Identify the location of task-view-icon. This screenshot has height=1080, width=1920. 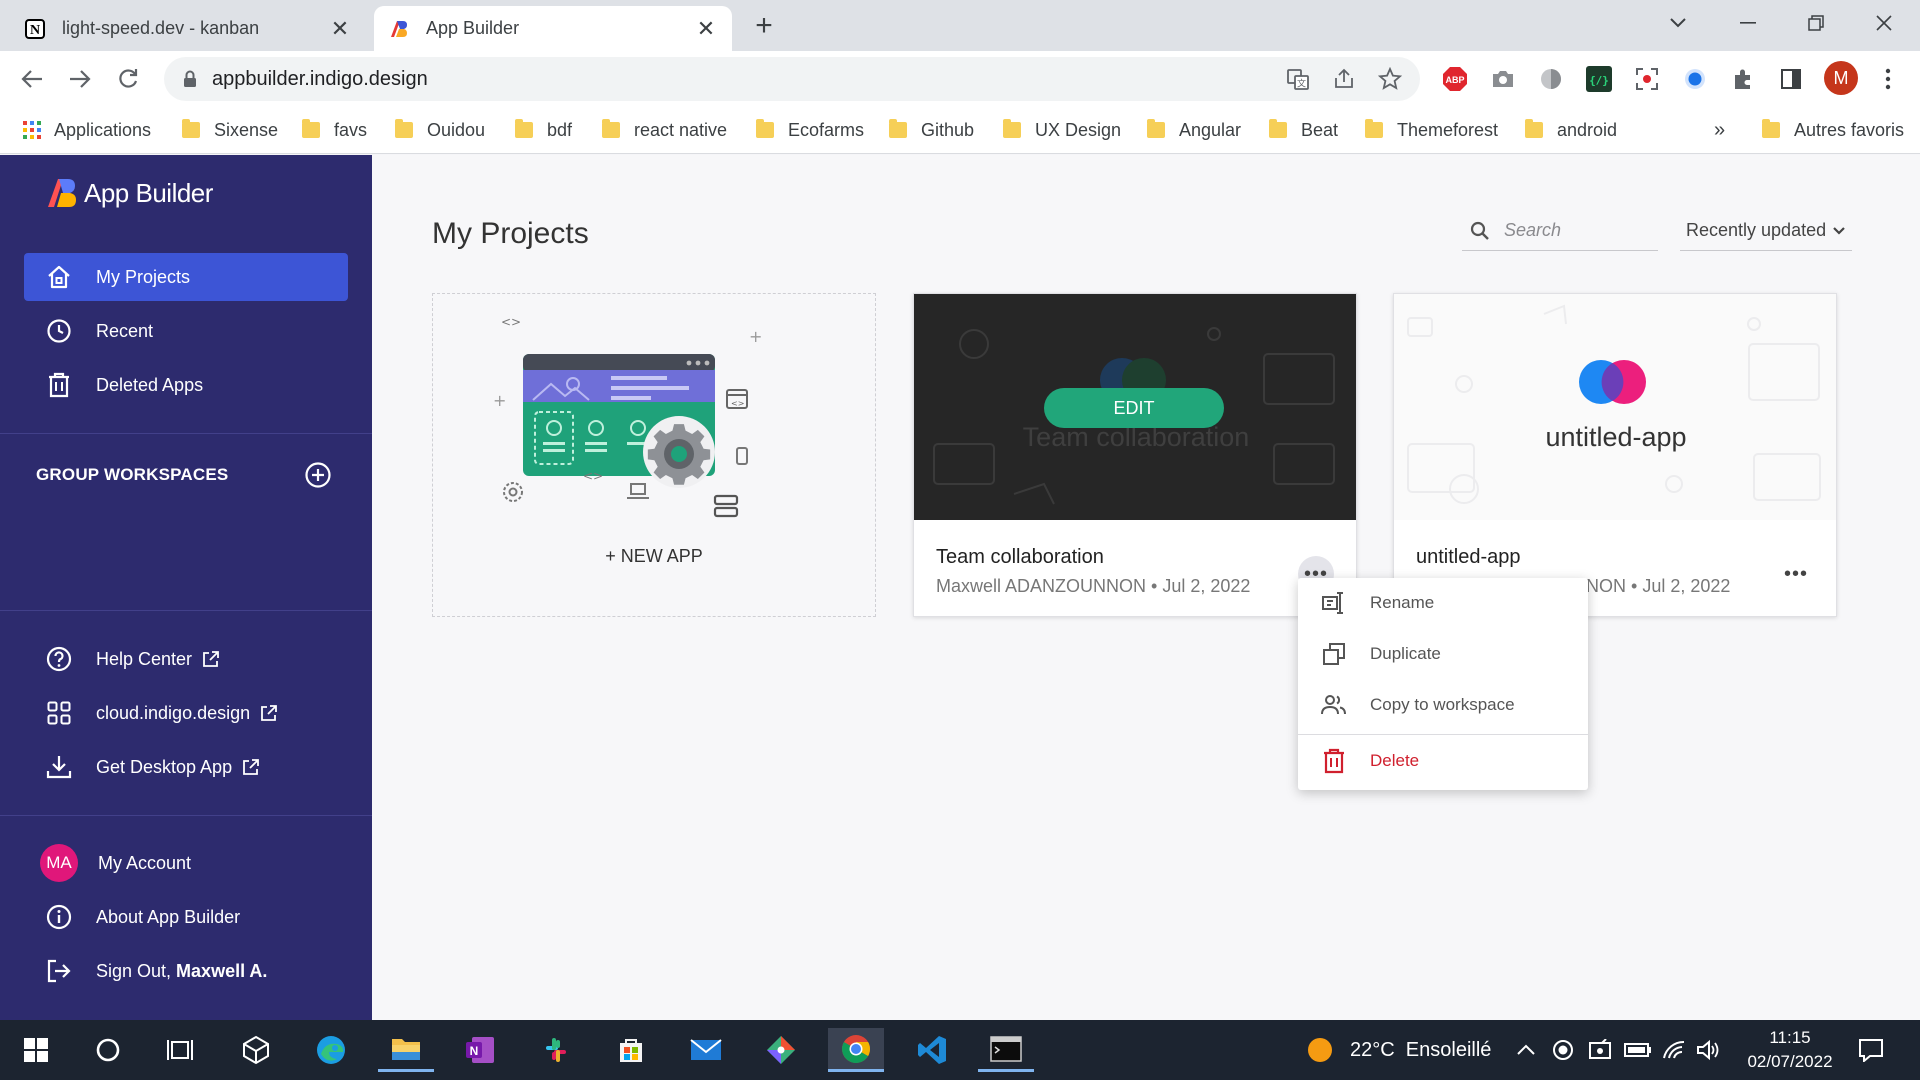
(180, 1050).